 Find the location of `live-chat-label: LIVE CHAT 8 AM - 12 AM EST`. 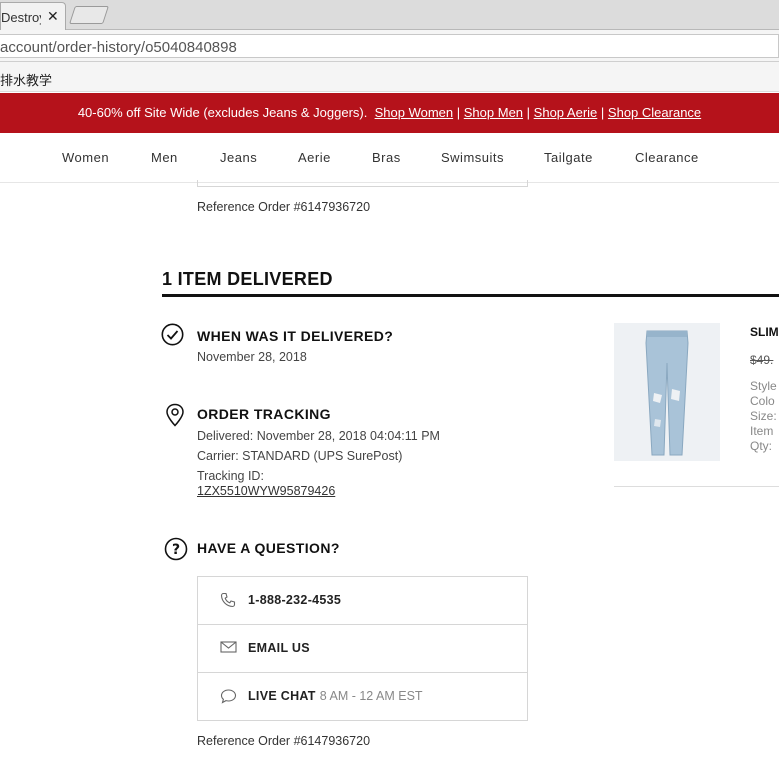

live-chat-label: LIVE CHAT 8 AM - 12 AM EST is located at coordinates (335, 696).